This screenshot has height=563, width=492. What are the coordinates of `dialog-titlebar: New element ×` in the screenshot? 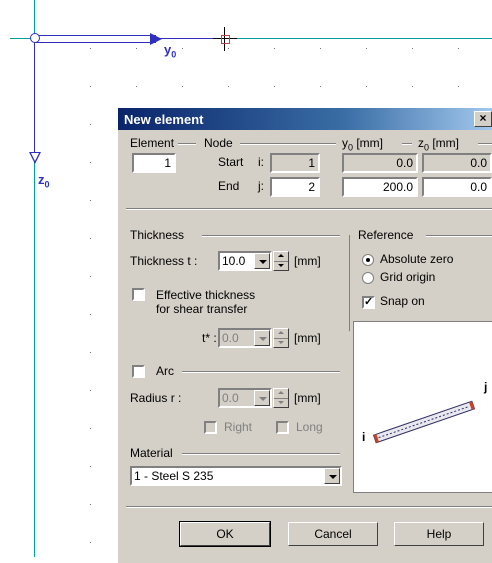 It's located at (305, 119).